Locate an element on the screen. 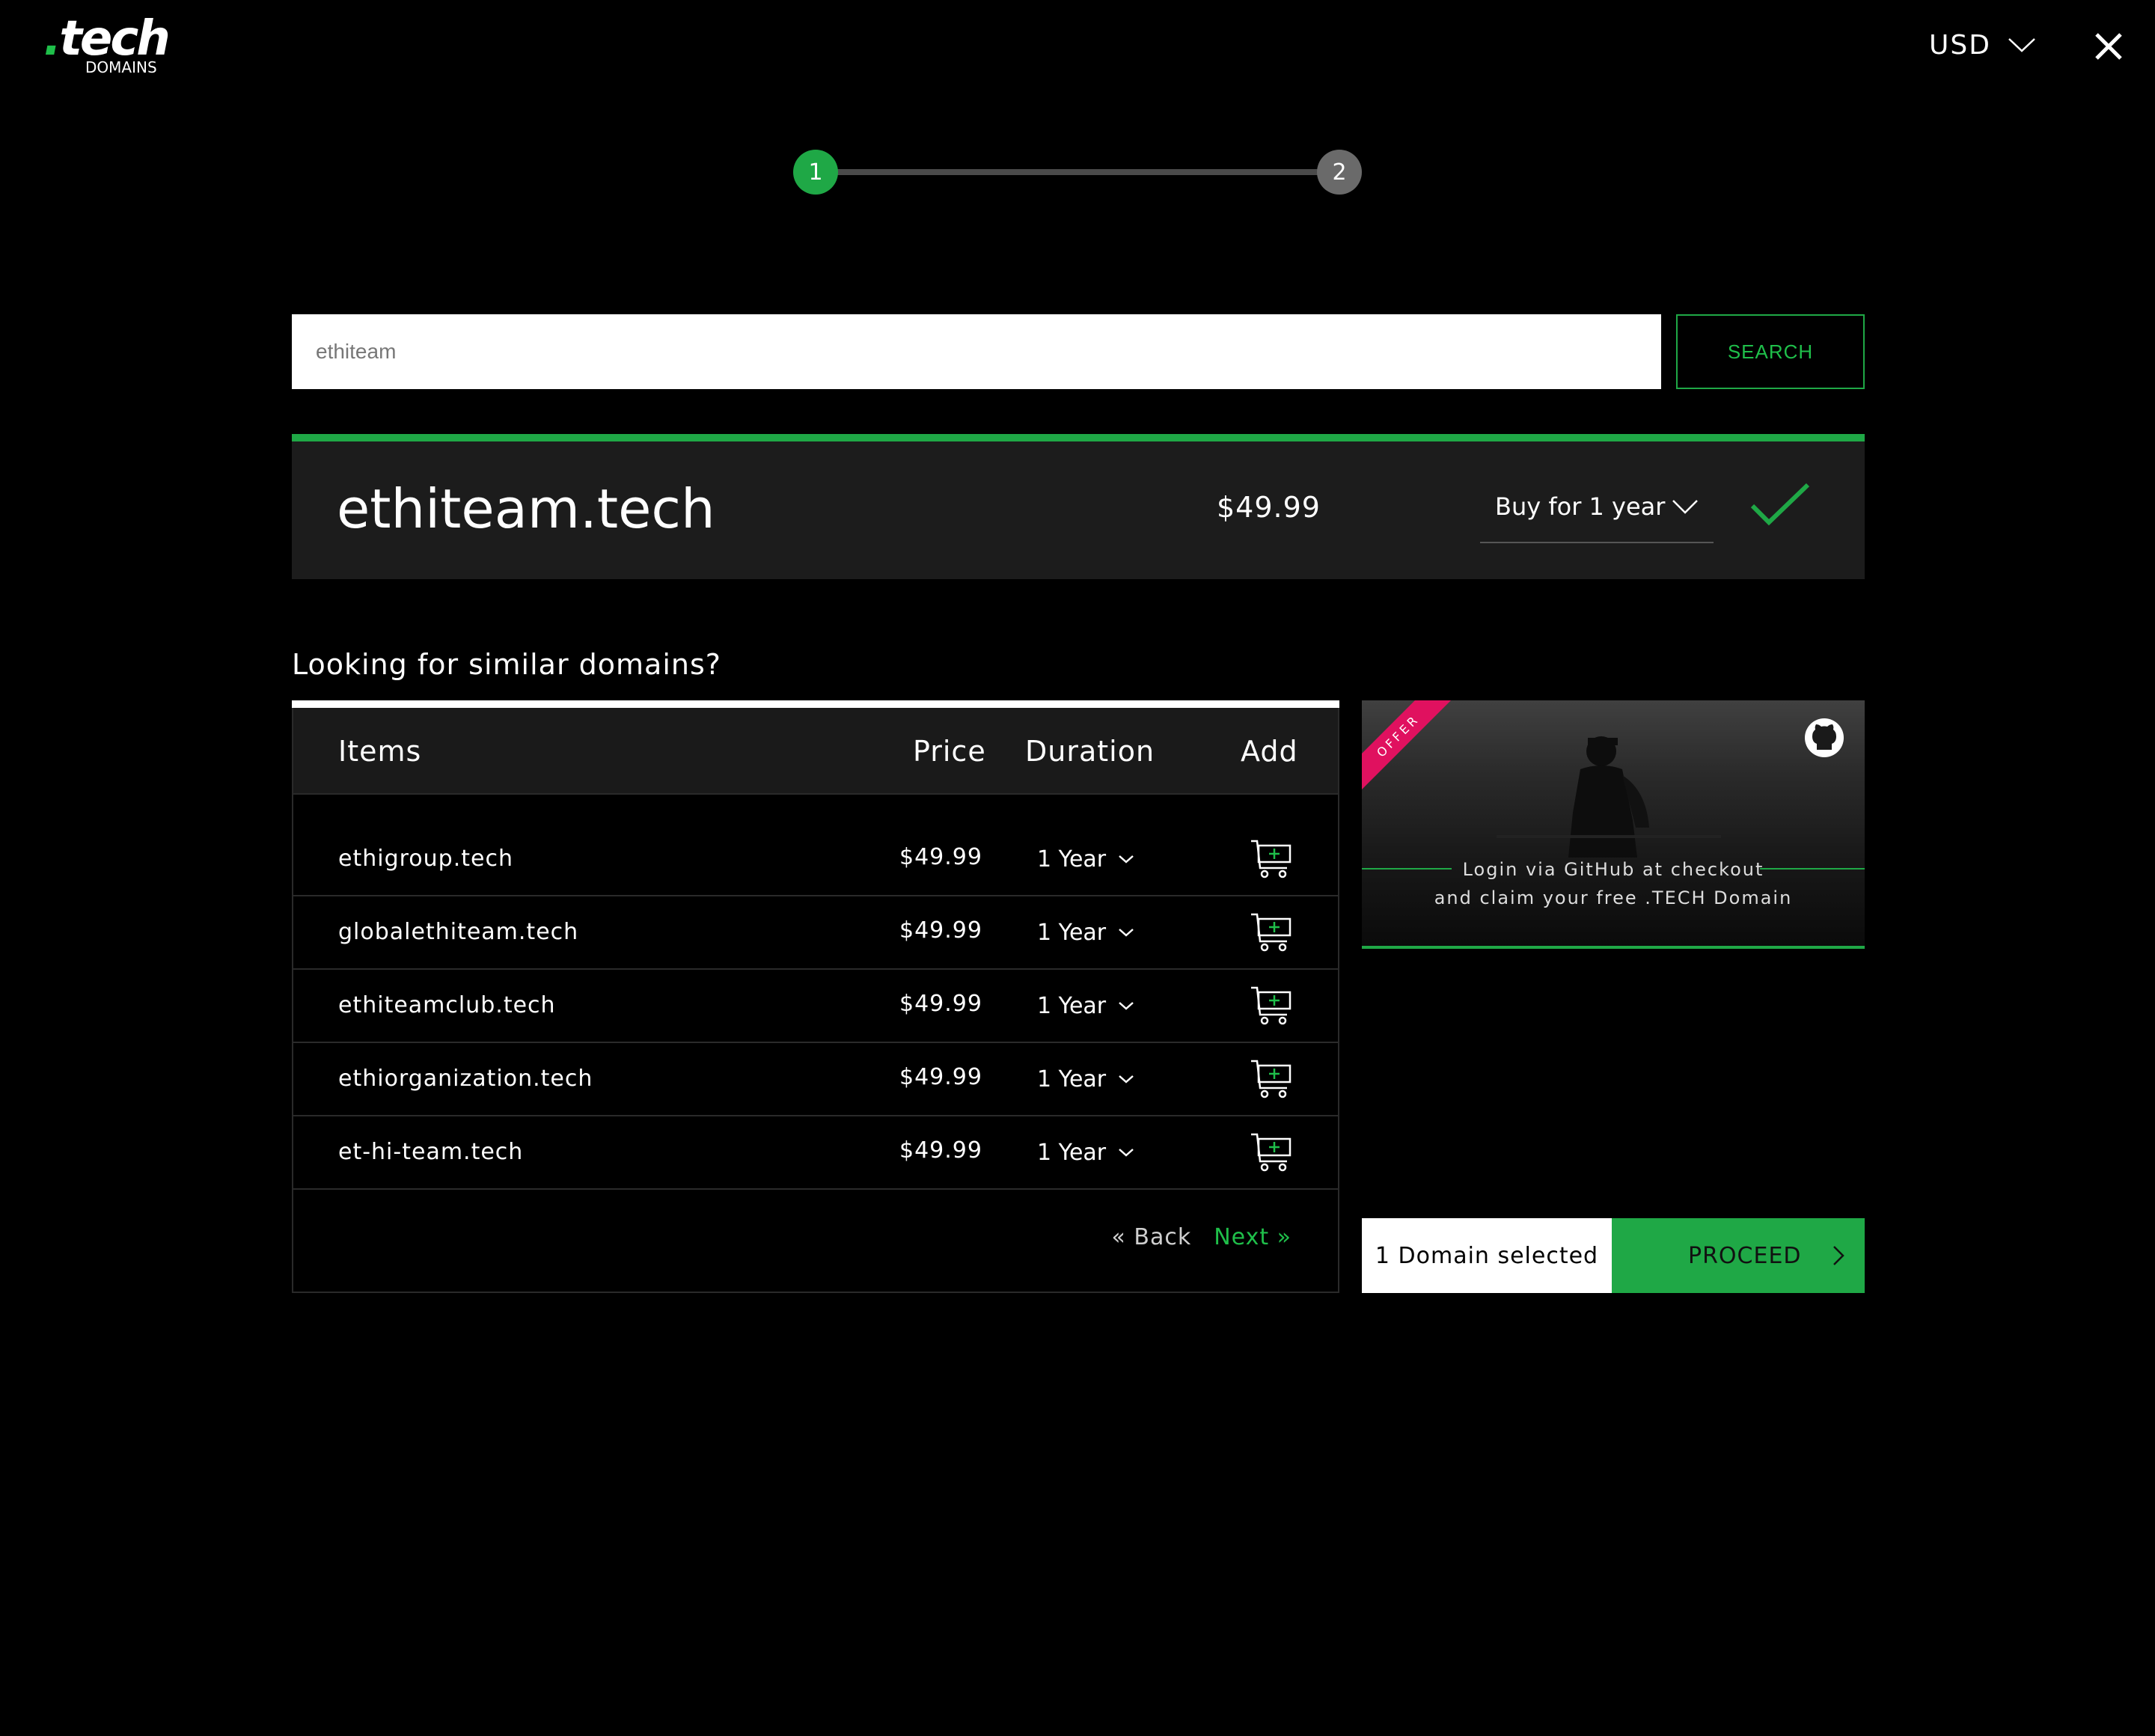 The image size is (2155, 1736). proceed-label: PROCEED is located at coordinates (1745, 1255).